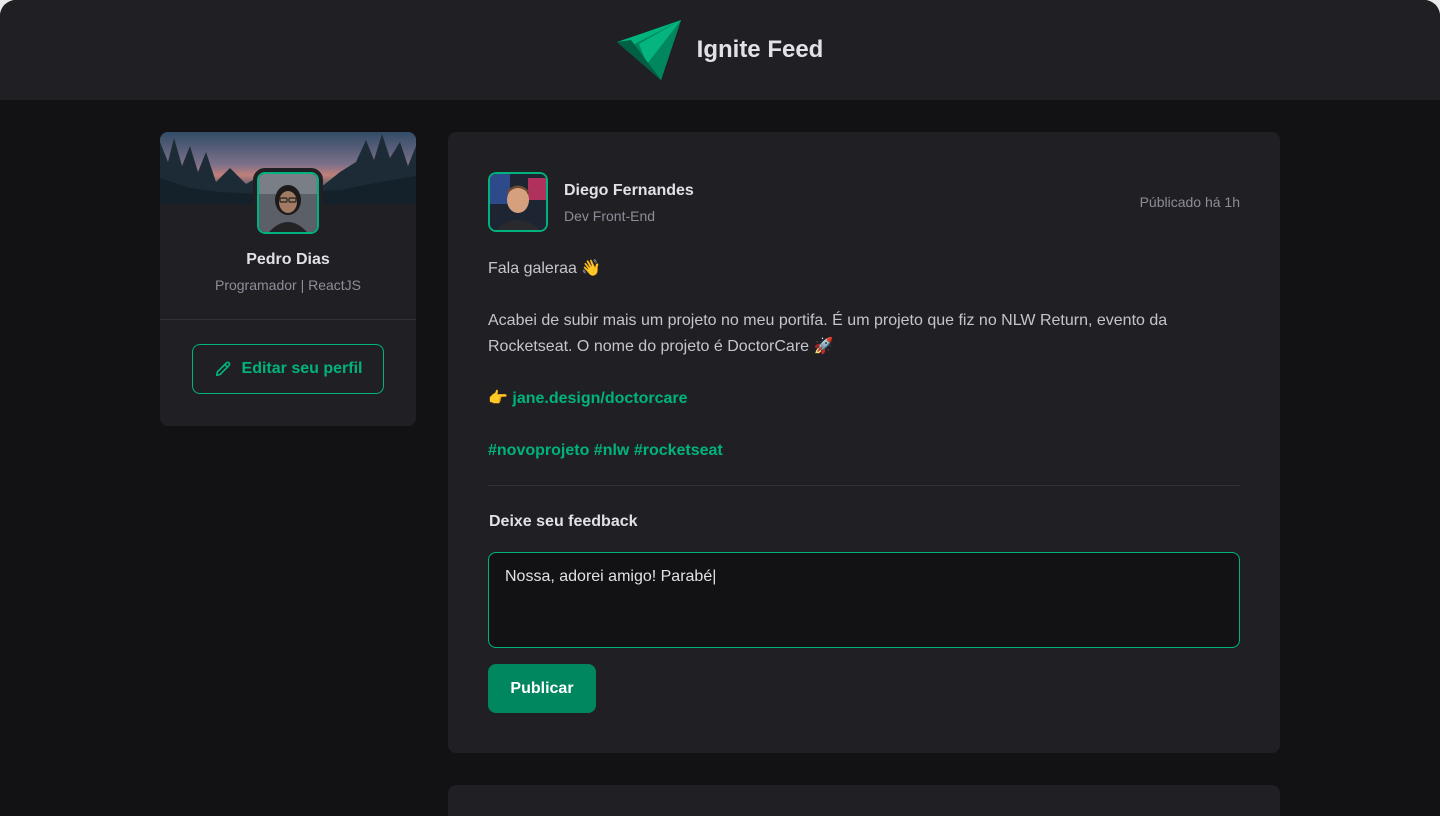 The image size is (1440, 816). I want to click on triangle-logo-icon, so click(648, 50).